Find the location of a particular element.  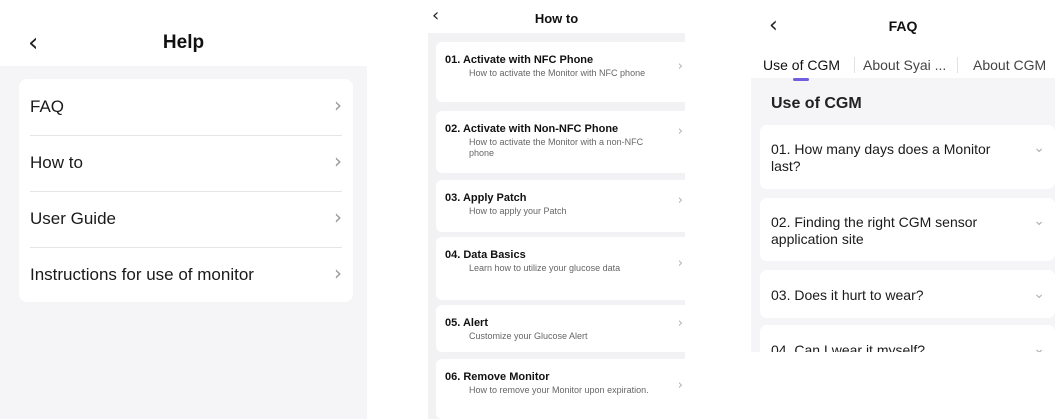

tab-use-of-cgm: Use of CGM is located at coordinates (801, 65).